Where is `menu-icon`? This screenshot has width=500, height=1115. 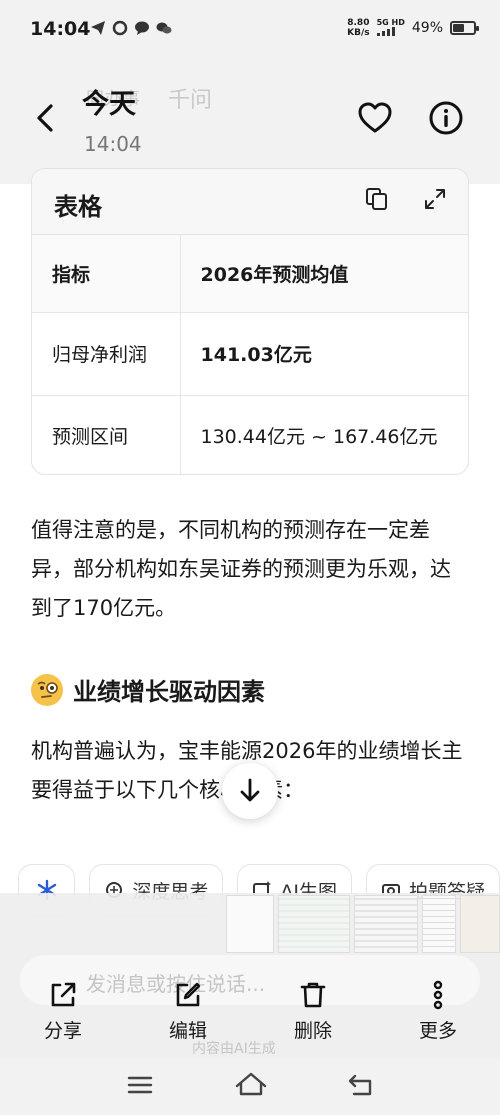
menu-icon is located at coordinates (140, 1085).